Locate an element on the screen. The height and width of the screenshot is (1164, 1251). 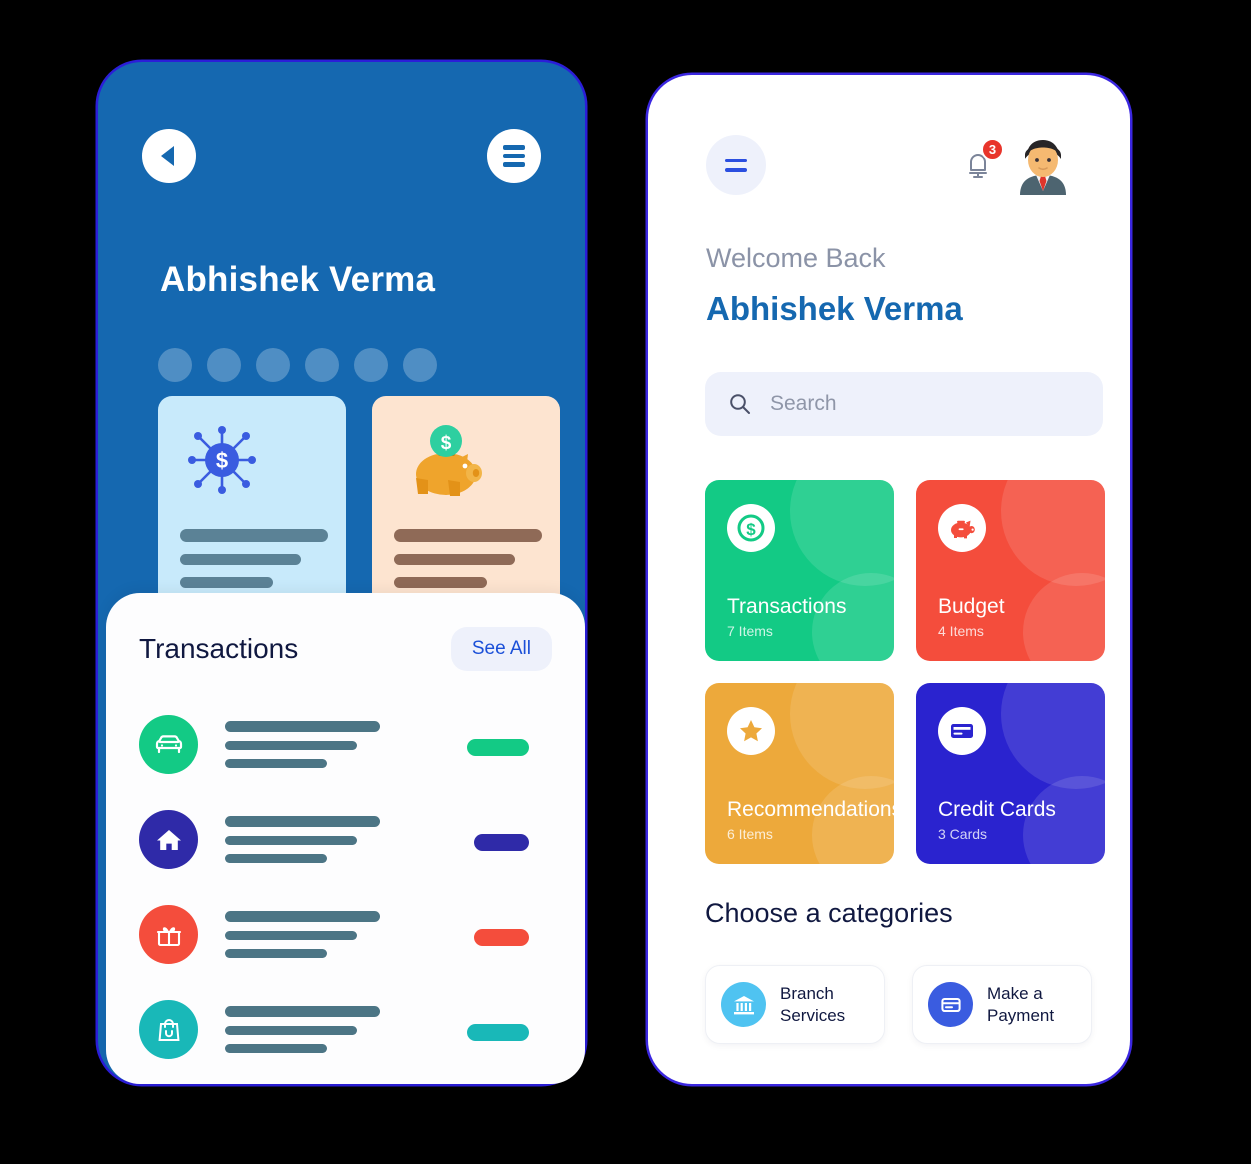
category-make-a-payment: Make a Payment is located at coordinates (1002, 1004).